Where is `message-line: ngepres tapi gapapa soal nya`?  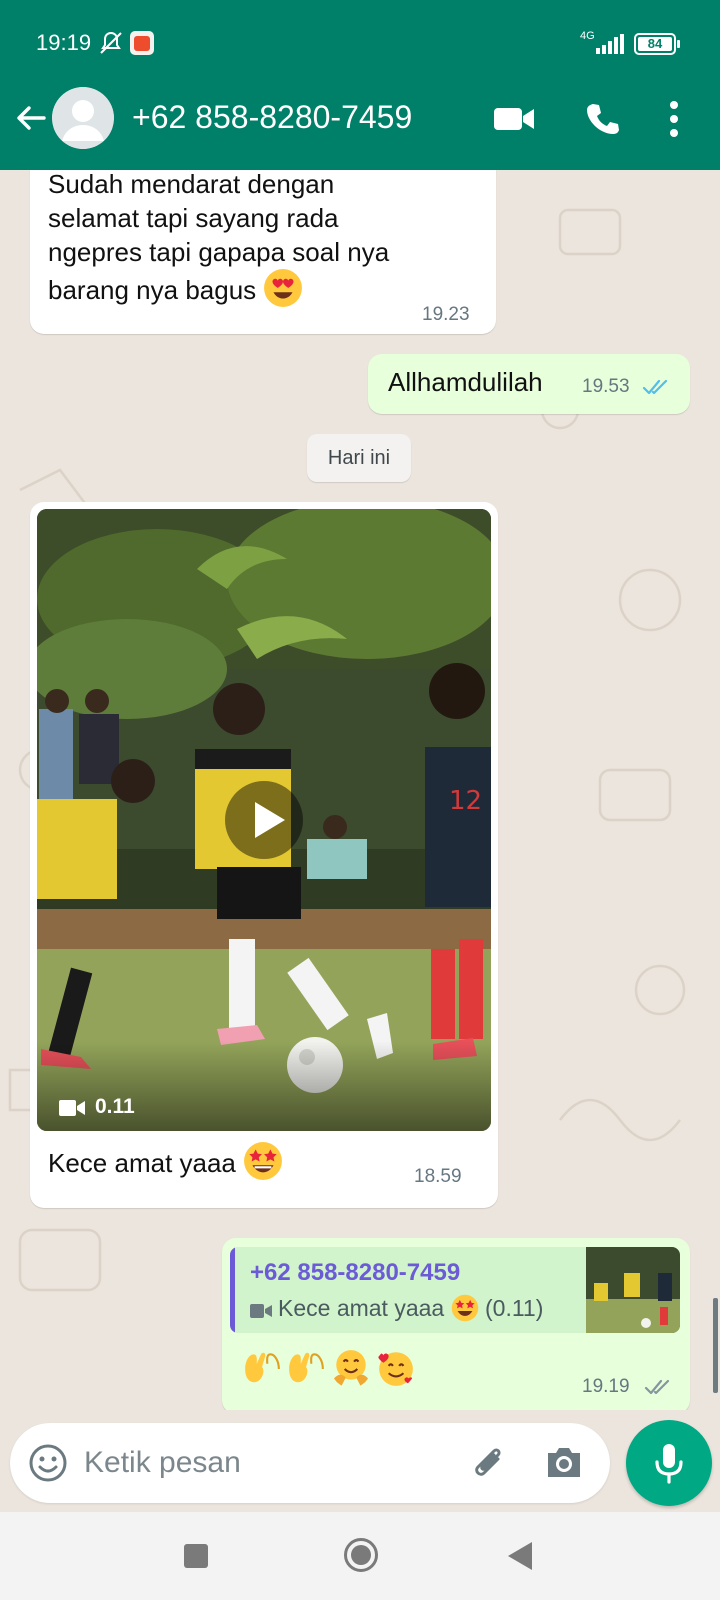
message-line: ngepres tapi gapapa soal nya is located at coordinates (219, 252).